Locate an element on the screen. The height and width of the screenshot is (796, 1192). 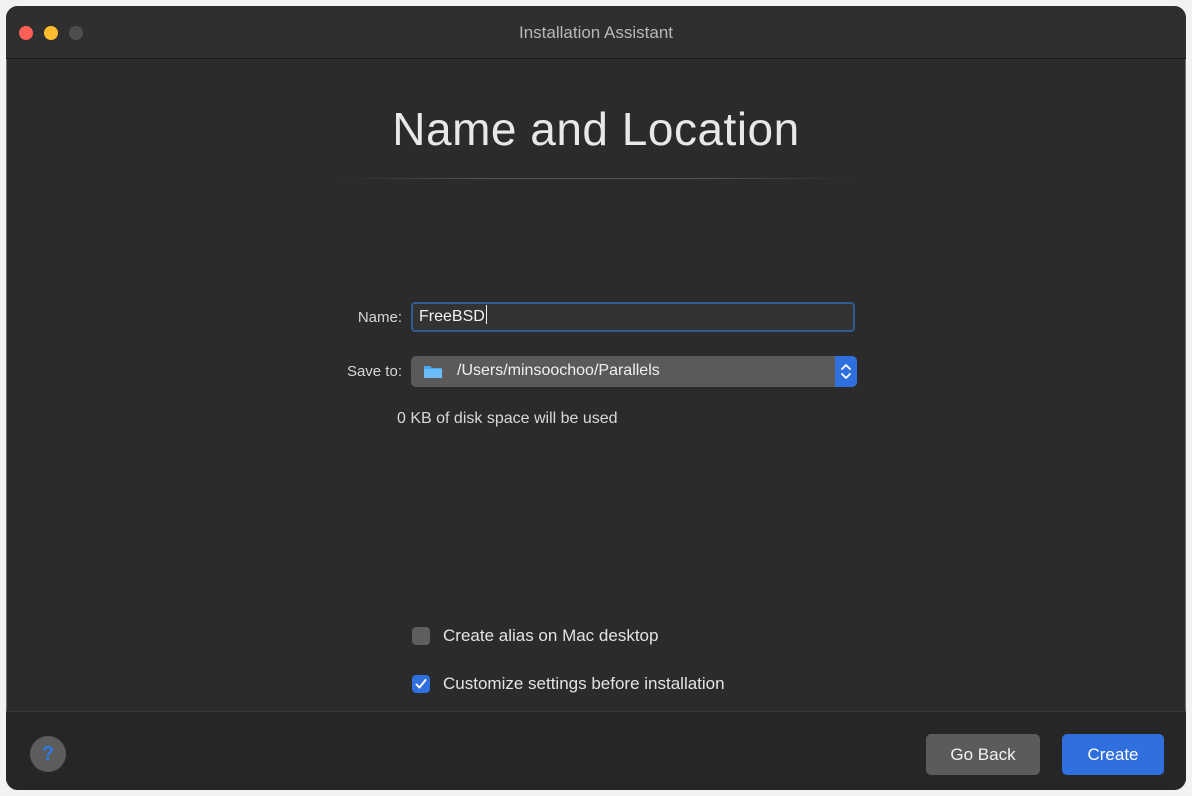
page-heading: Name and Location is located at coordinates (596, 129).